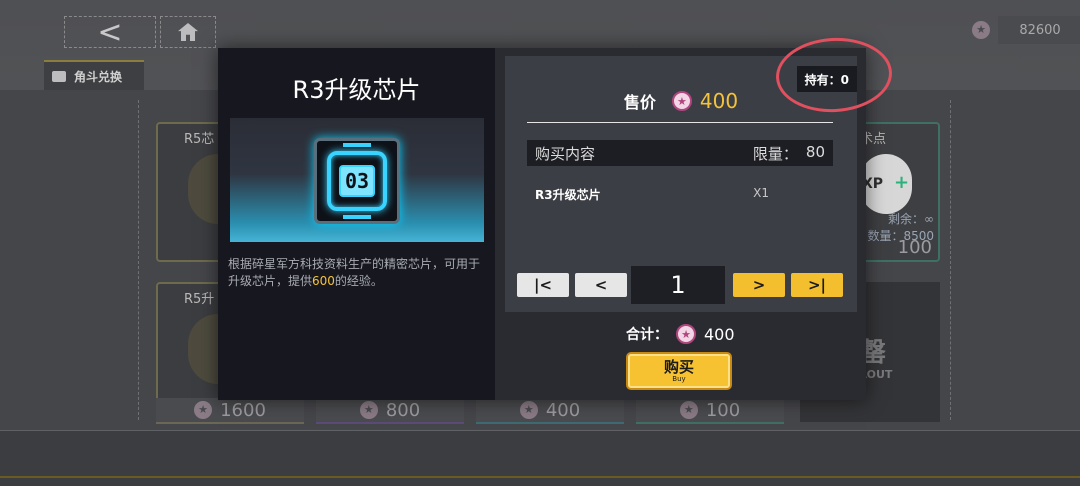 The image size is (1080, 486). I want to click on shop-item-price: 800, so click(390, 411).